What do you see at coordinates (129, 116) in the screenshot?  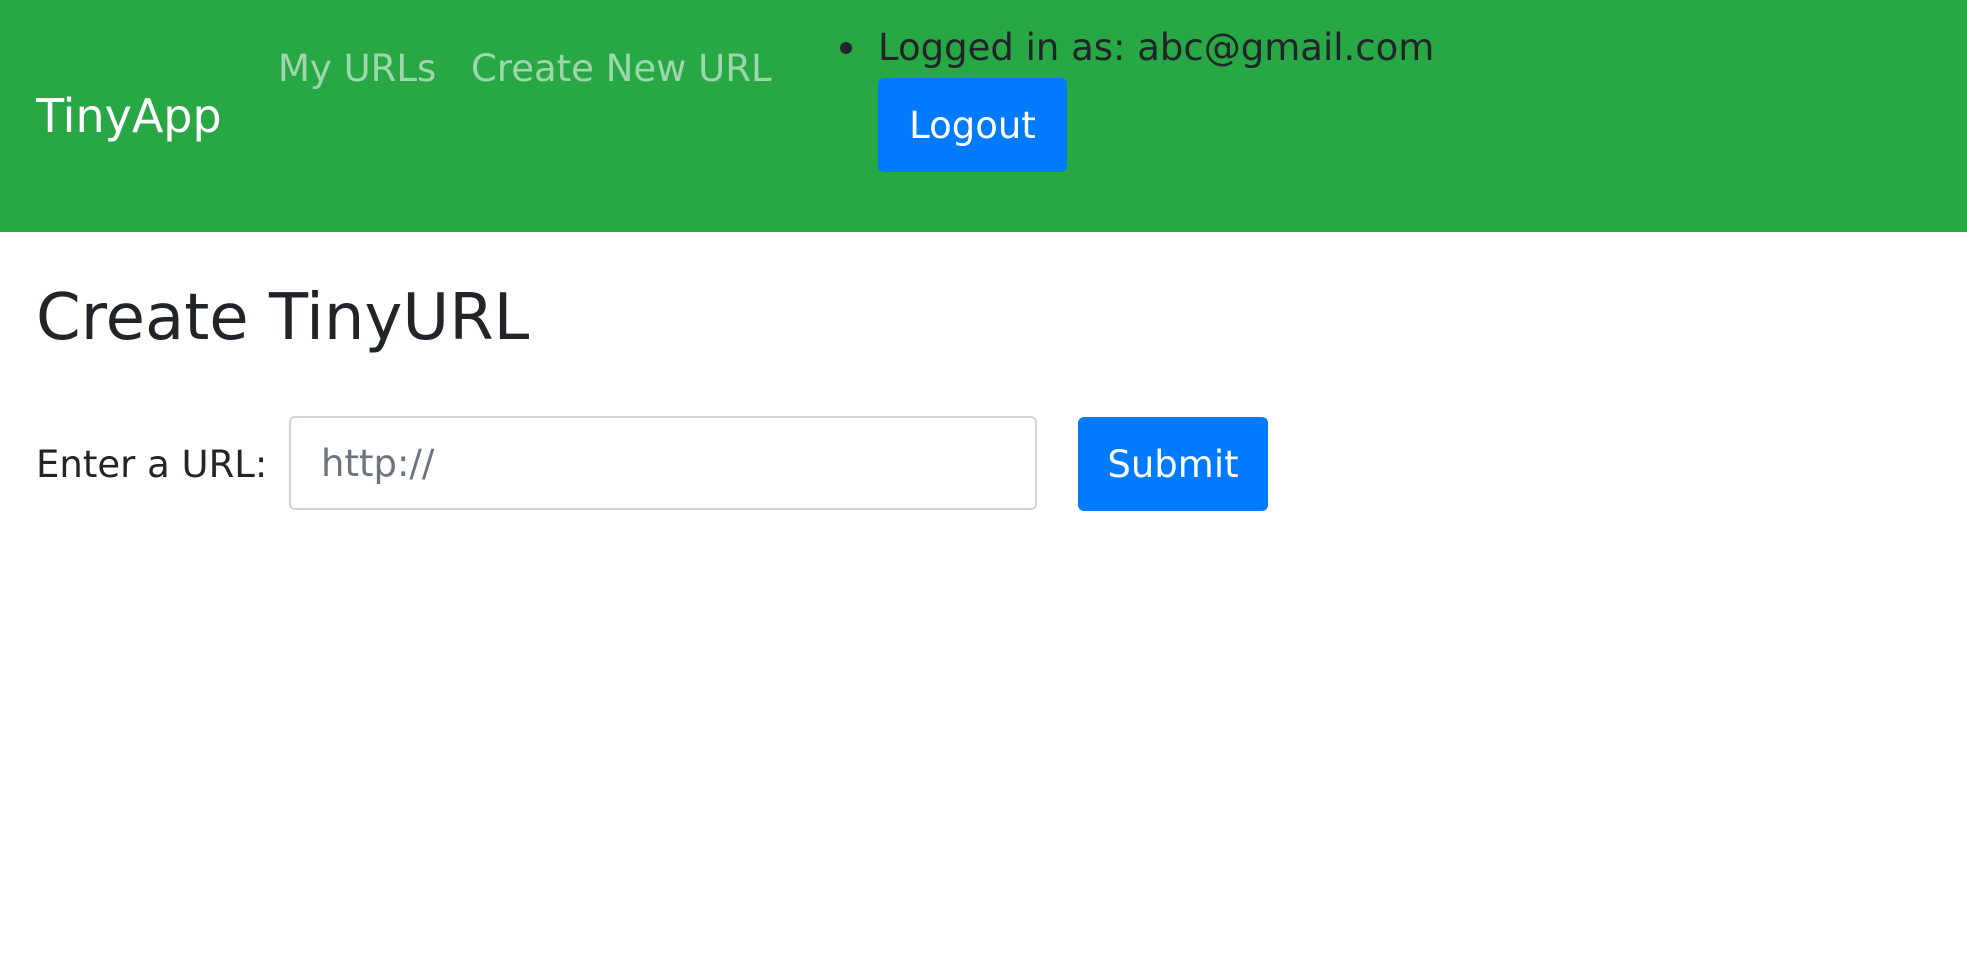 I see `brand-link: TinyApp` at bounding box center [129, 116].